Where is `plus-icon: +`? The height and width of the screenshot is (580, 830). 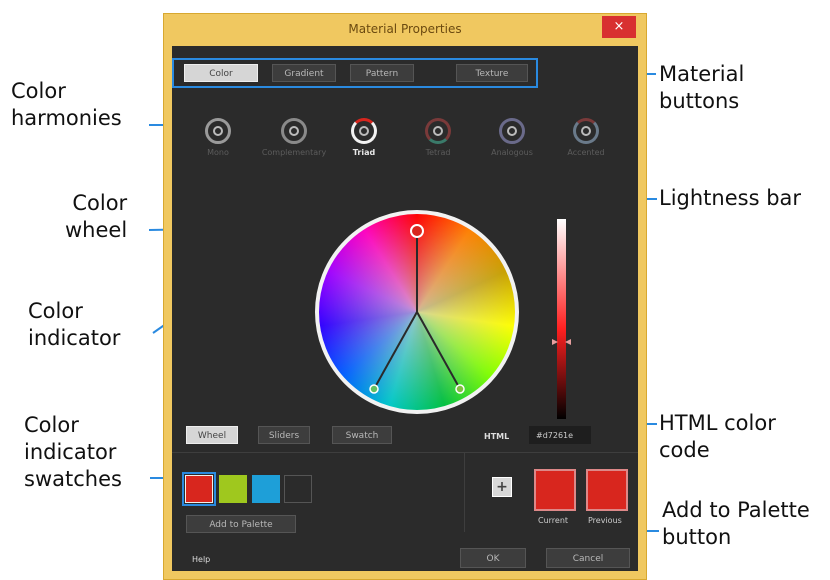
plus-icon: + is located at coordinates (502, 487).